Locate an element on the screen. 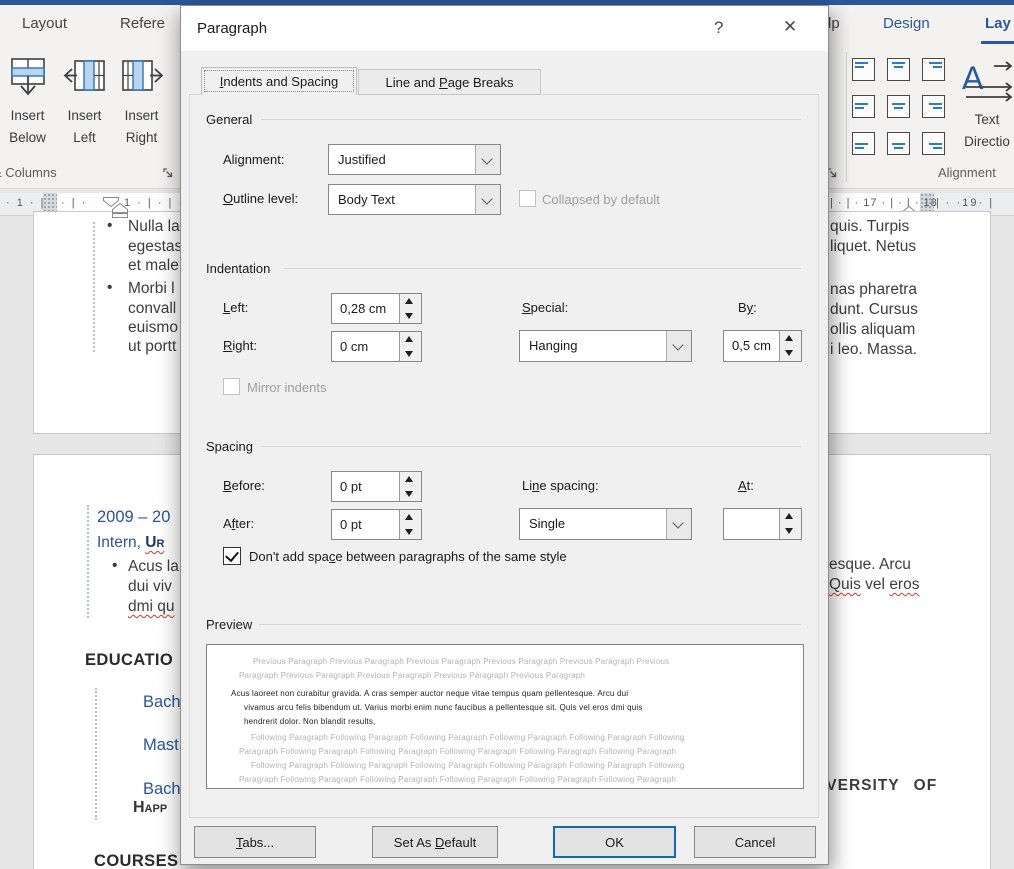 This screenshot has height=869, width=1014. align-bottom-right-button is located at coordinates (933, 143).